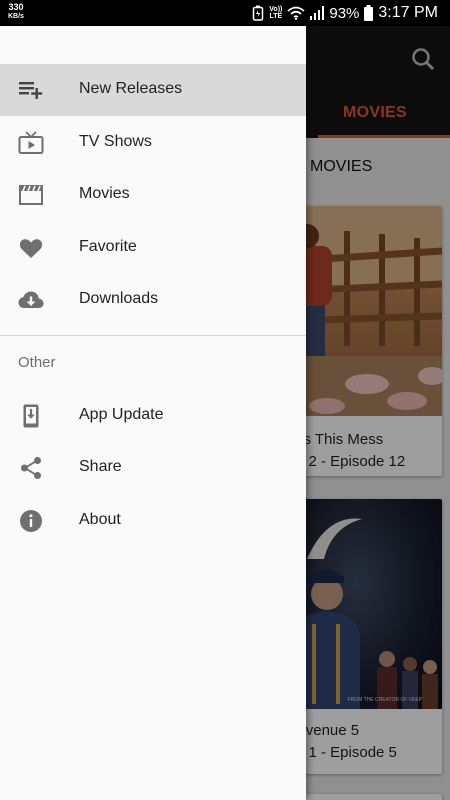 The width and height of the screenshot is (450, 800). What do you see at coordinates (153, 143) in the screenshot?
I see `nav-item-tv-shows: TV Shows` at bounding box center [153, 143].